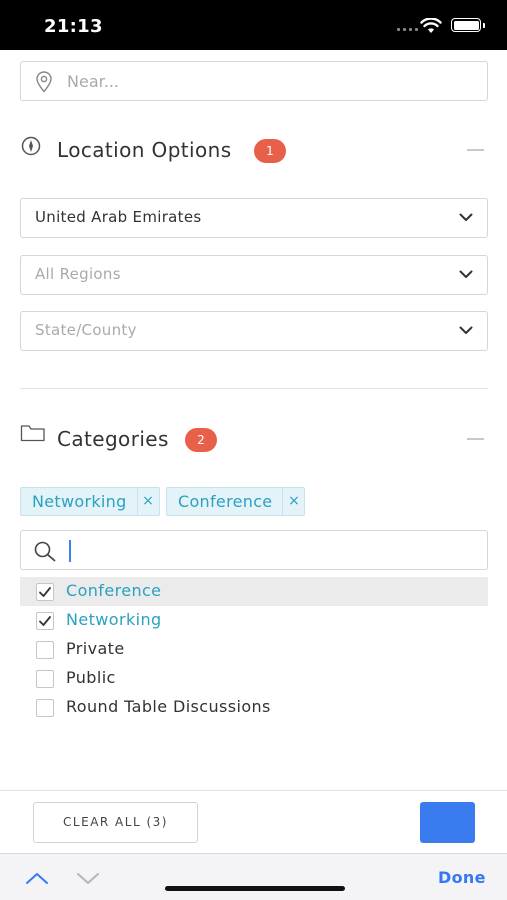 The width and height of the screenshot is (507, 900). Describe the element at coordinates (270, 151) in the screenshot. I see `location-options-count-badge: 1` at that location.